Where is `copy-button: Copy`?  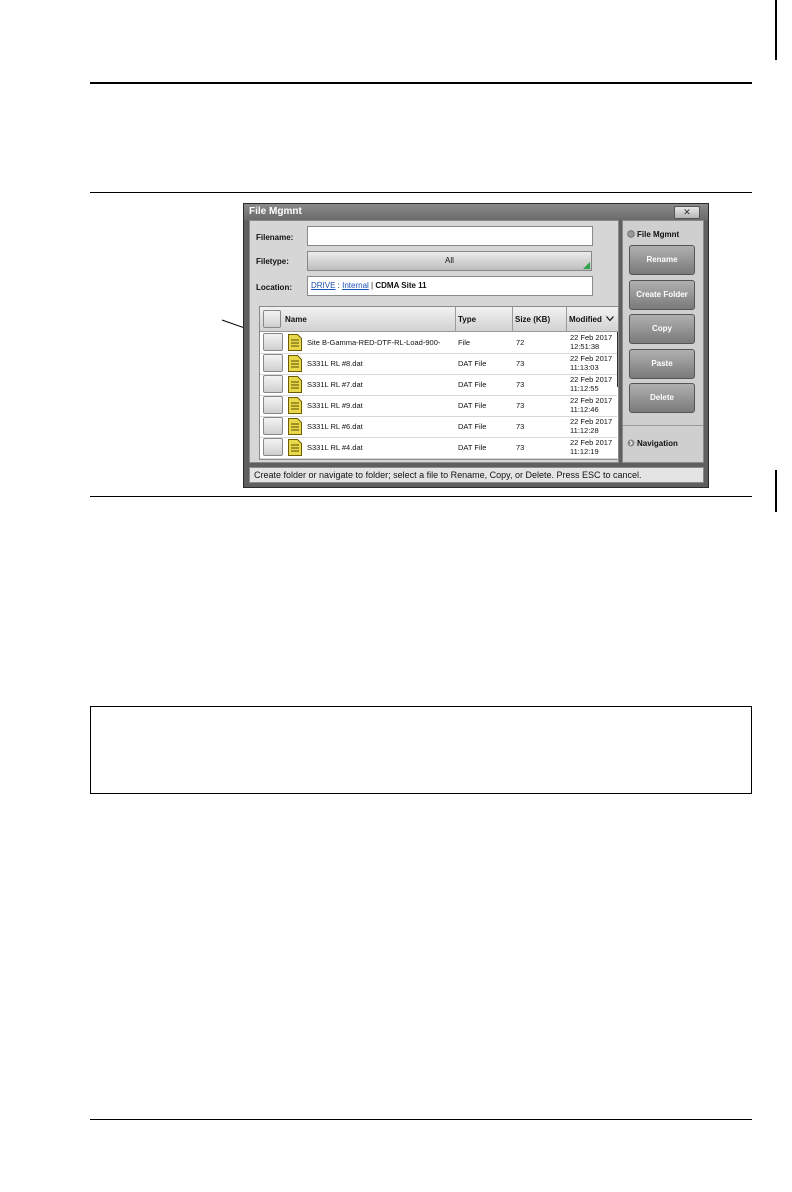 copy-button: Copy is located at coordinates (662, 329).